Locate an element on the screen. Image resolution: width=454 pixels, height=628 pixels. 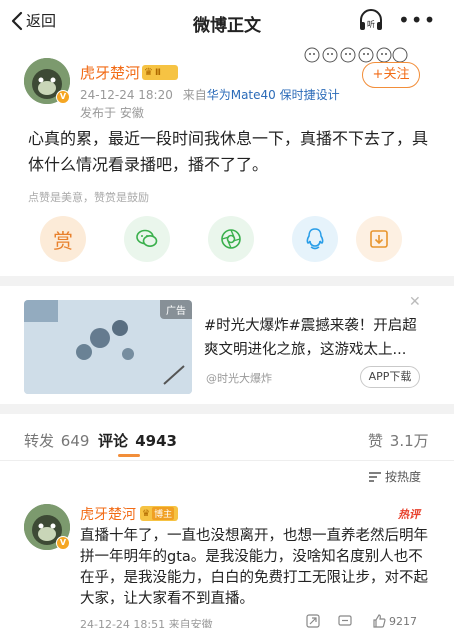
wechat-icon is located at coordinates (147, 238).